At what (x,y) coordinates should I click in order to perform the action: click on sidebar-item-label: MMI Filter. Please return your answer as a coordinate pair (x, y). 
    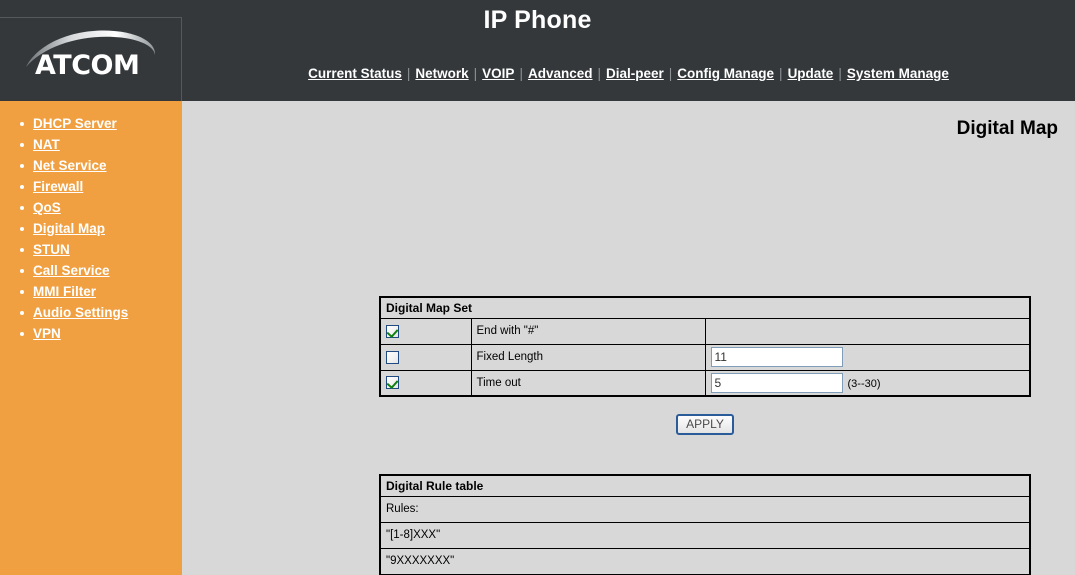
    Looking at the image, I should click on (64, 291).